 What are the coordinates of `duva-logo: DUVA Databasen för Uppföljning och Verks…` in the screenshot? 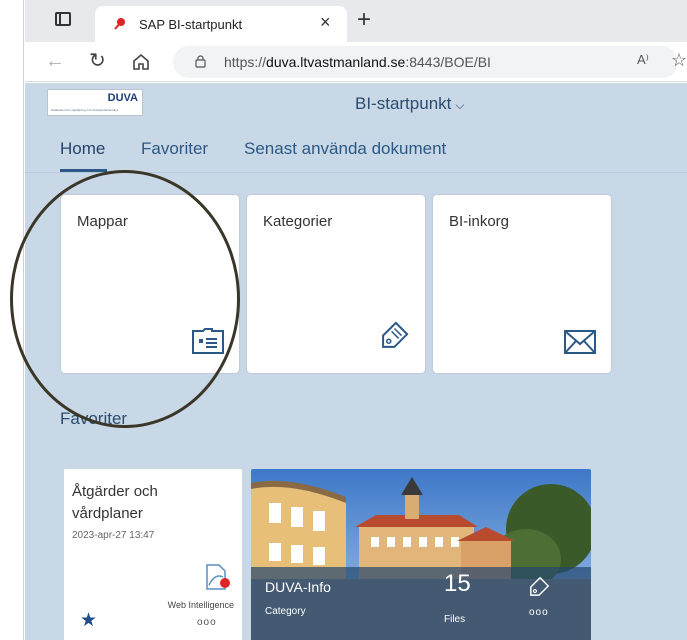 It's located at (95, 102).